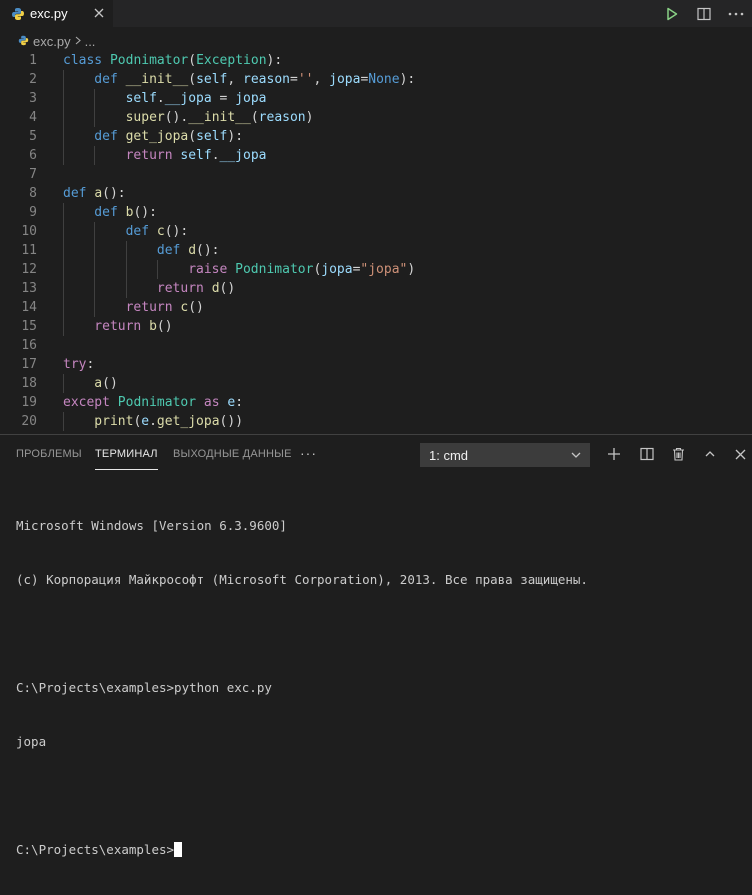 Image resolution: width=752 pixels, height=895 pixels. I want to click on code-text: return c(), so click(165, 307).